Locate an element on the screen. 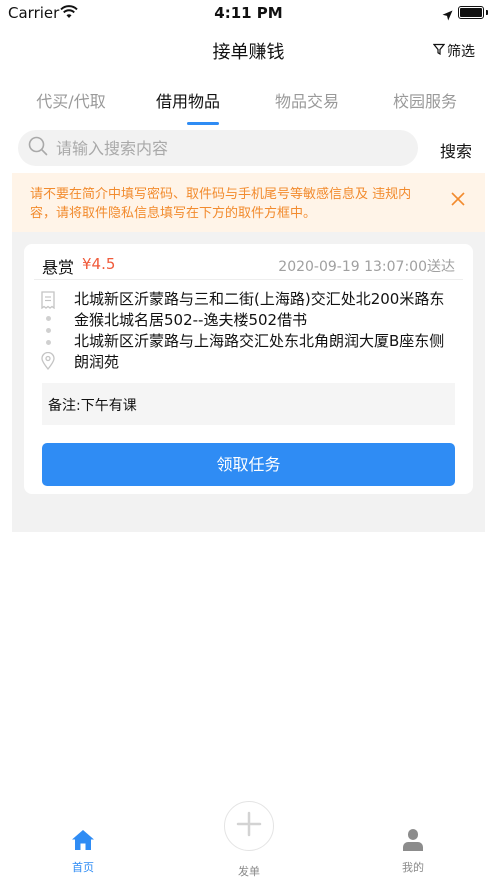 This screenshot has height=883, width=497. tab-daimai-daiqu: 代买/代取 is located at coordinates (71, 100).